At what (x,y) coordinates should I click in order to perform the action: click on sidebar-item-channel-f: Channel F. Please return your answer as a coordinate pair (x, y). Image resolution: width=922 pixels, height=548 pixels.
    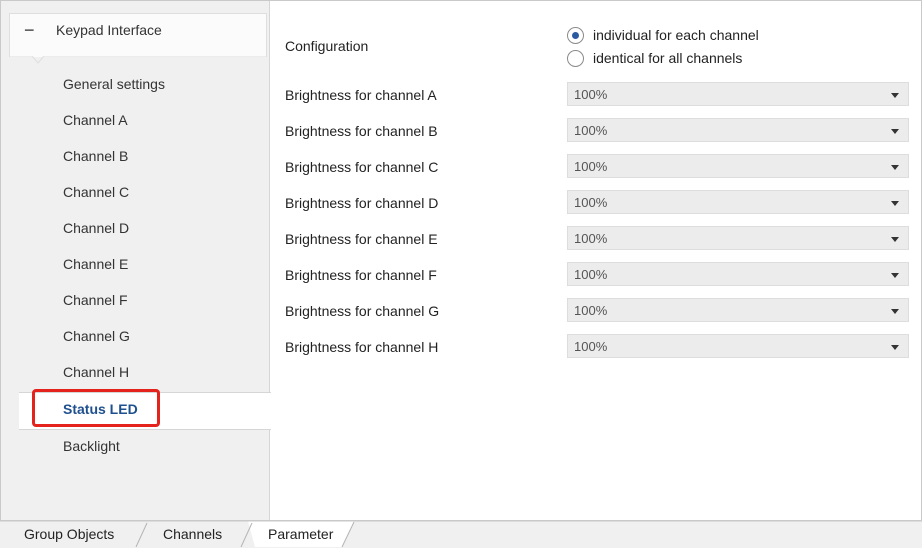
    Looking at the image, I should click on (95, 300).